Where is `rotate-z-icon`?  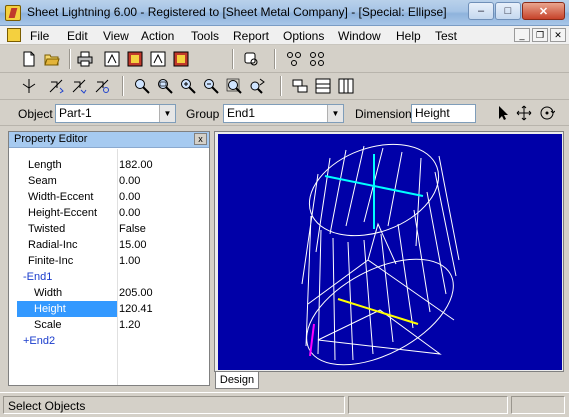
rotate-z-icon is located at coordinates (102, 86).